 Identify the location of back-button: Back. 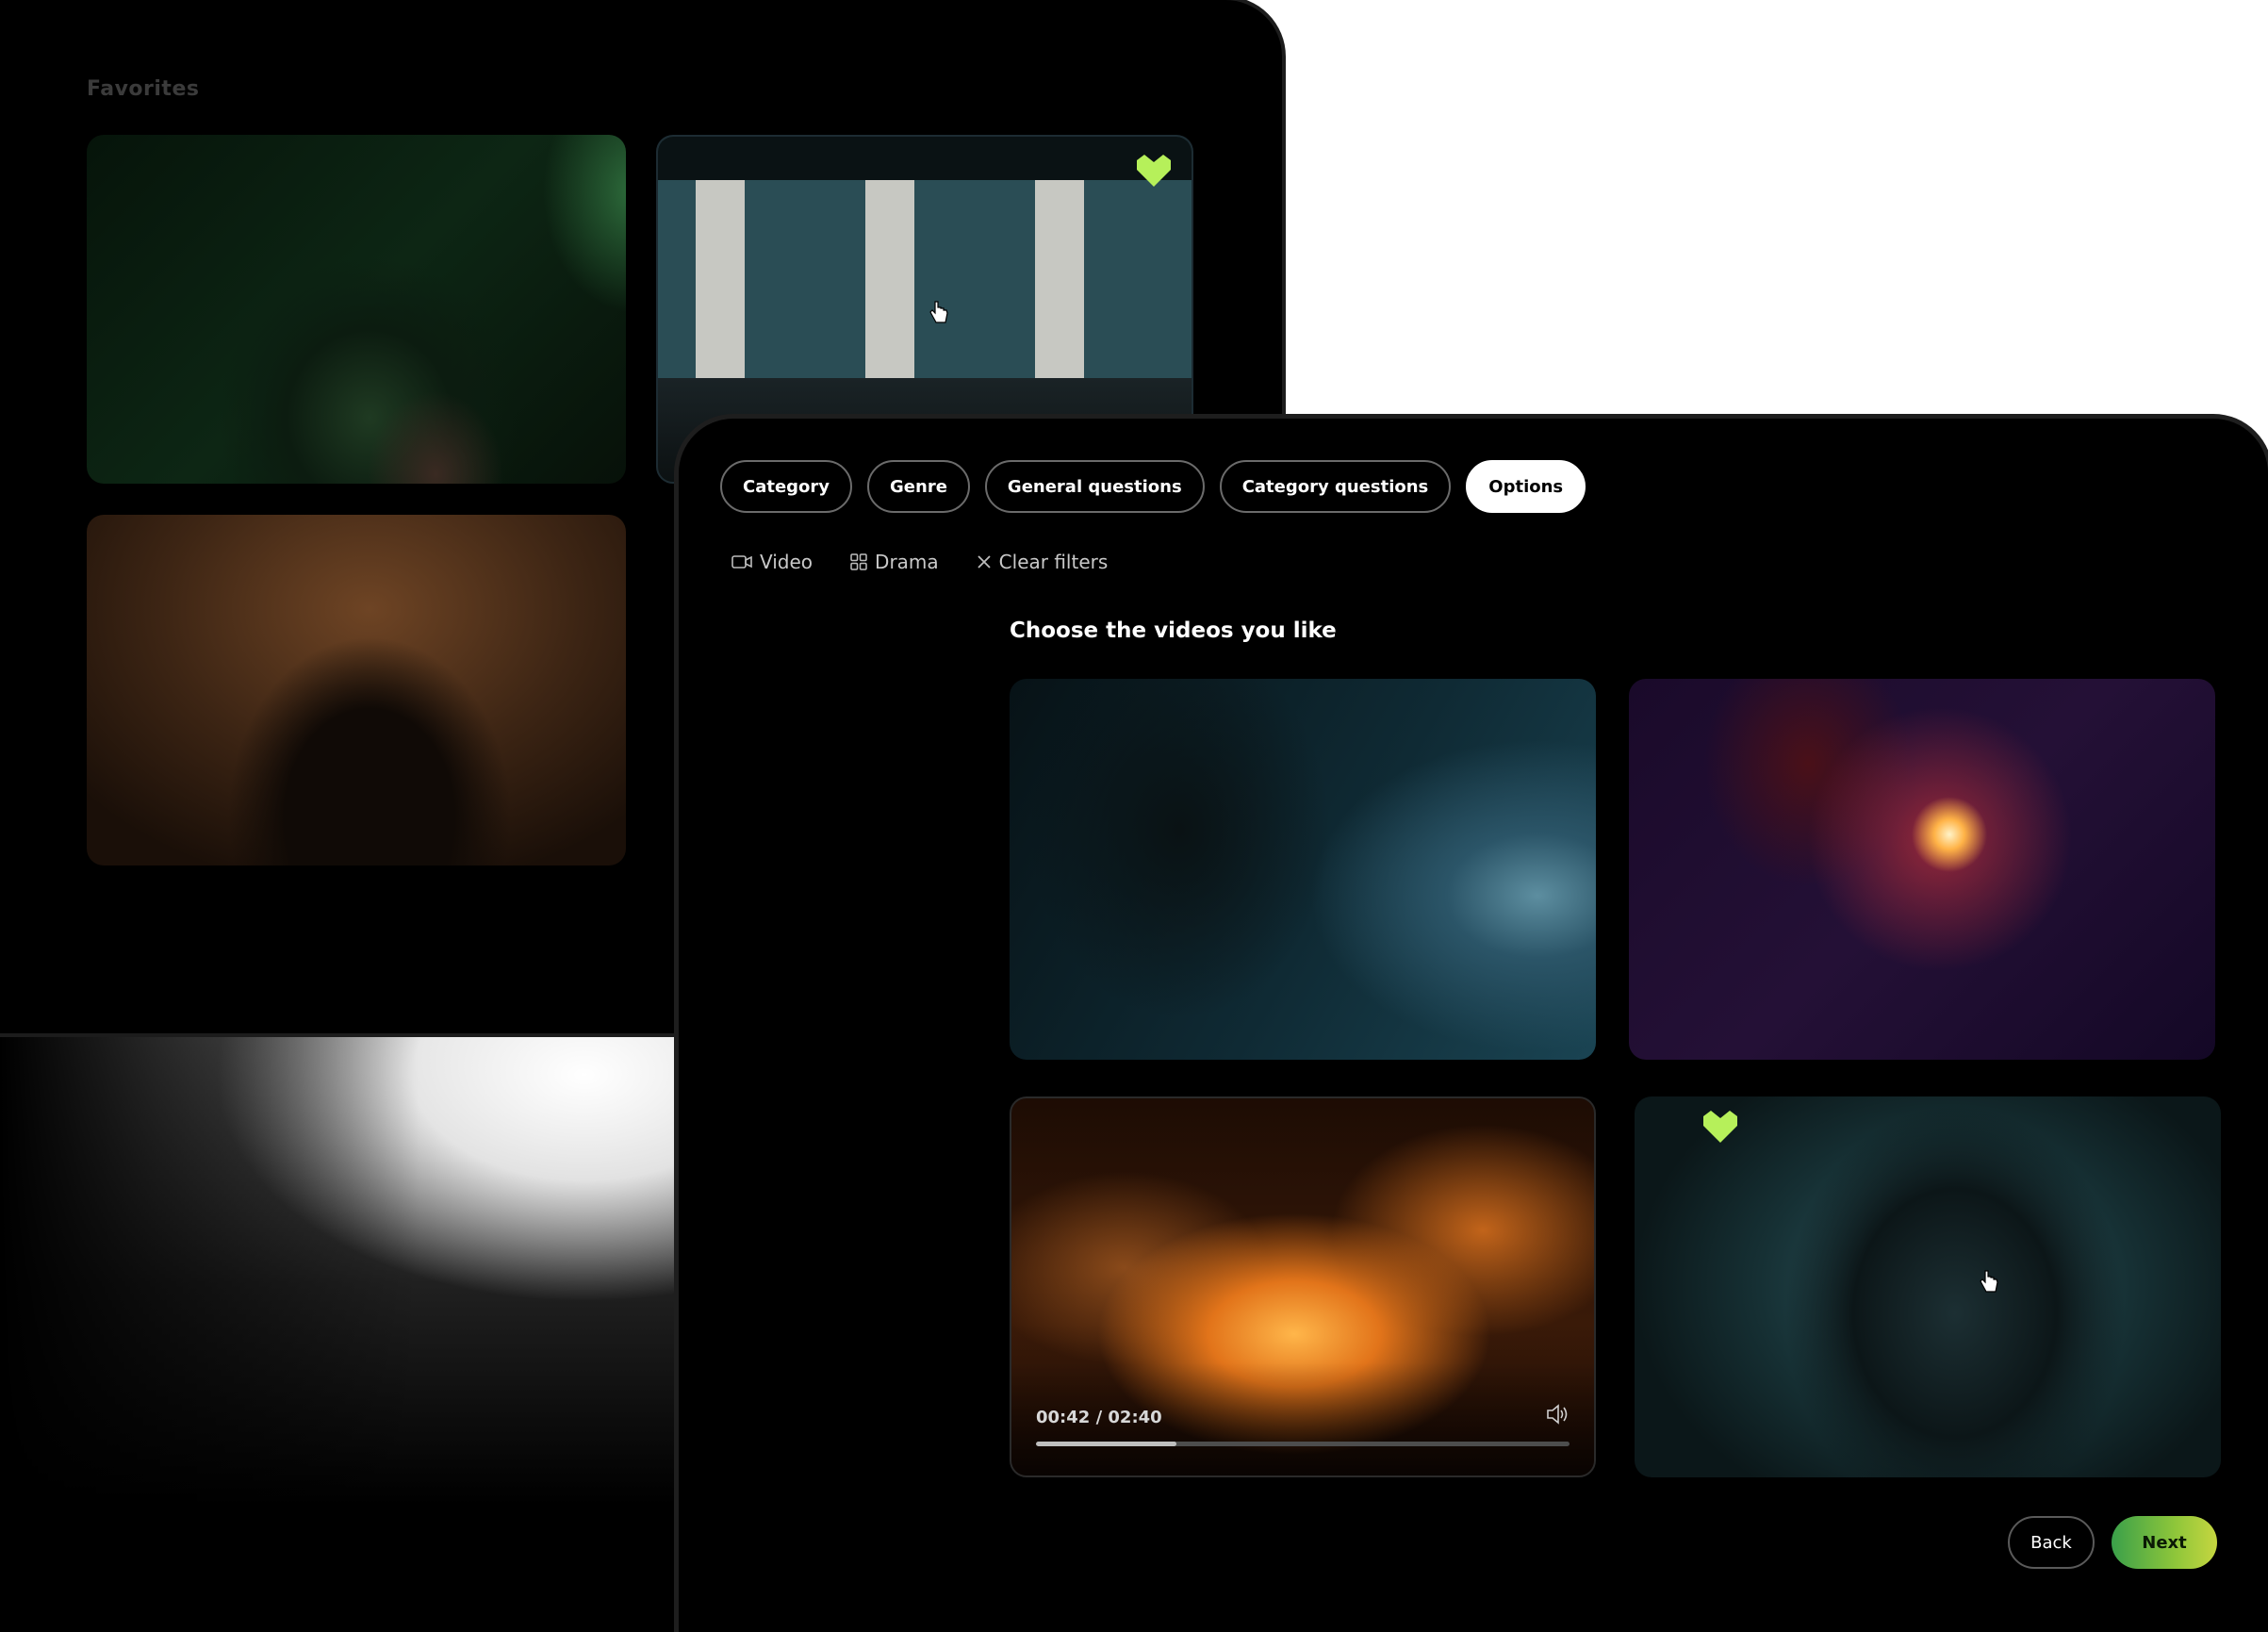
(2052, 1542).